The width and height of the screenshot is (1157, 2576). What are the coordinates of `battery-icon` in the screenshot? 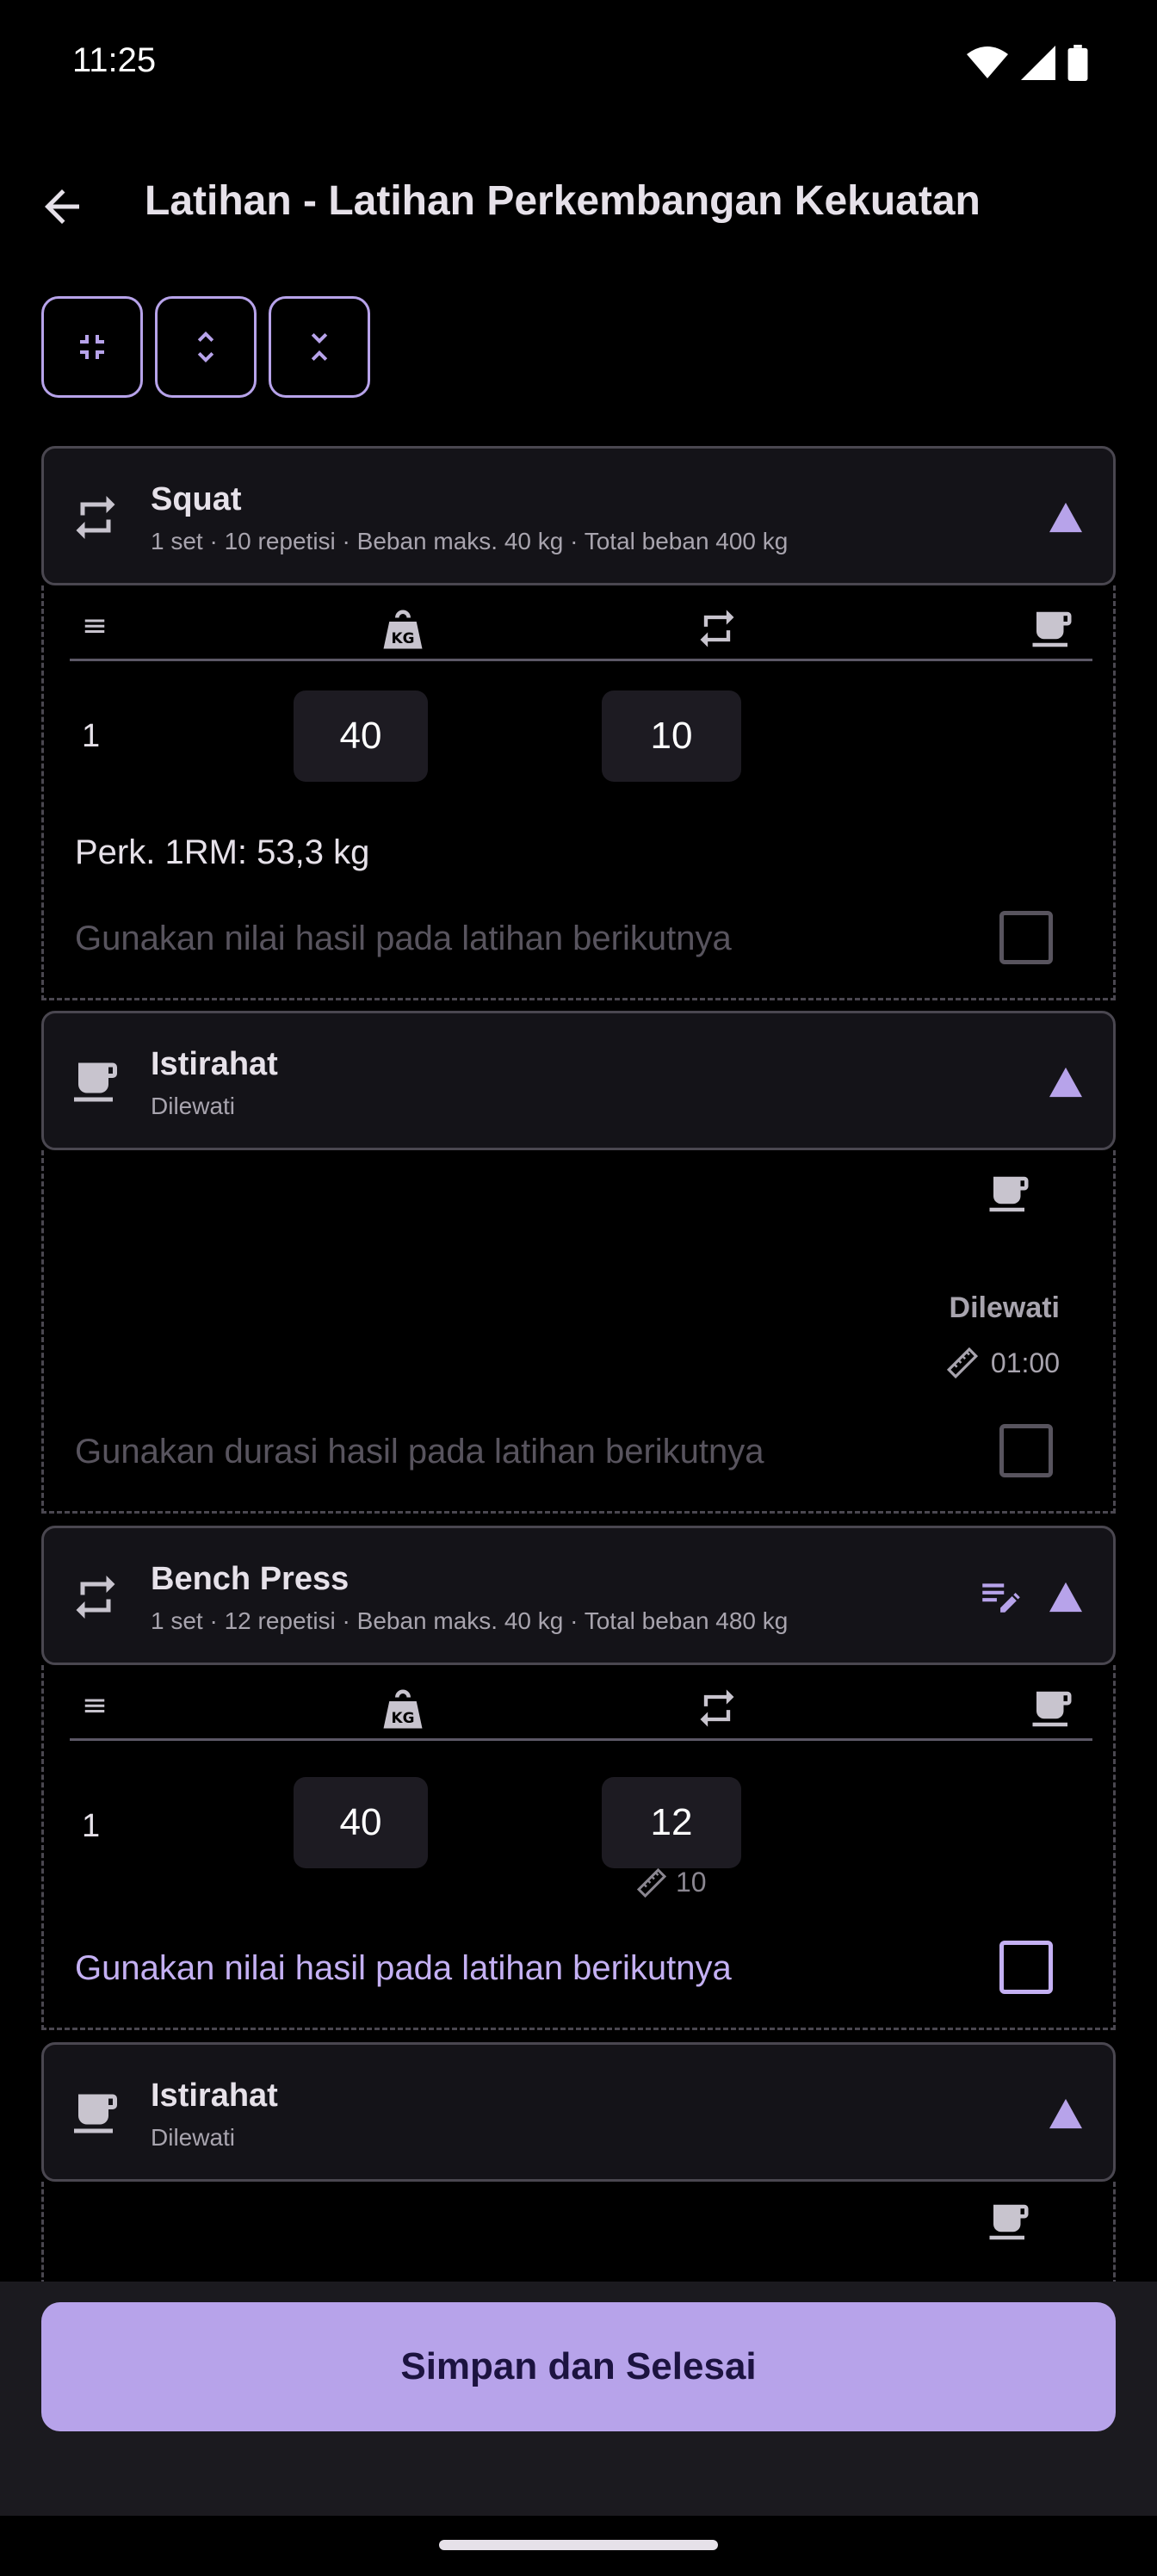 It's located at (1077, 63).